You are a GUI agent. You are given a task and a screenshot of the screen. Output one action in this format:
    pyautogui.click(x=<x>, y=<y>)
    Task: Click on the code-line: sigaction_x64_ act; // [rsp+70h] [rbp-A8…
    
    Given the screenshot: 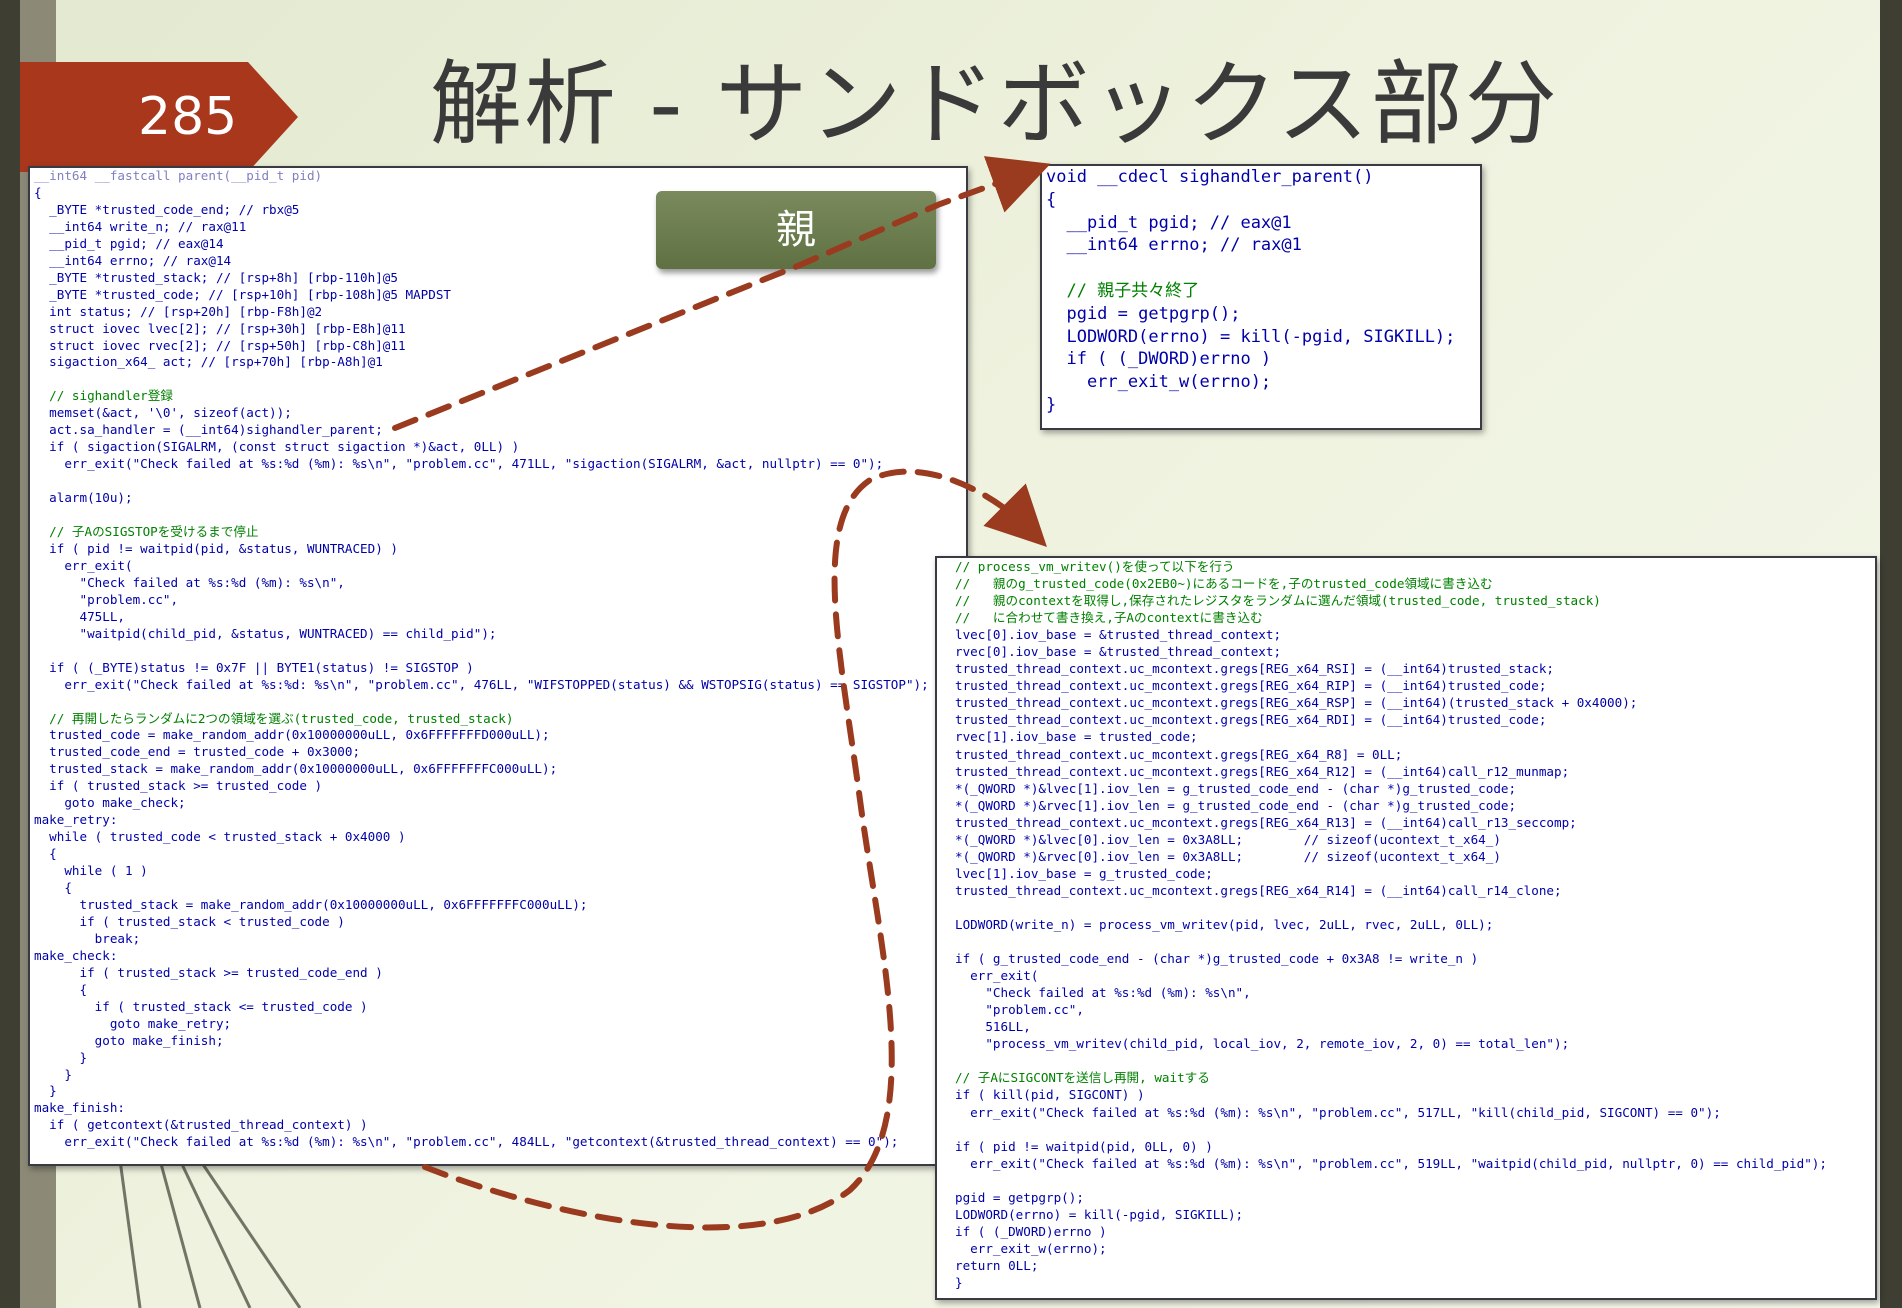 What is the action you would take?
    pyautogui.click(x=208, y=362)
    